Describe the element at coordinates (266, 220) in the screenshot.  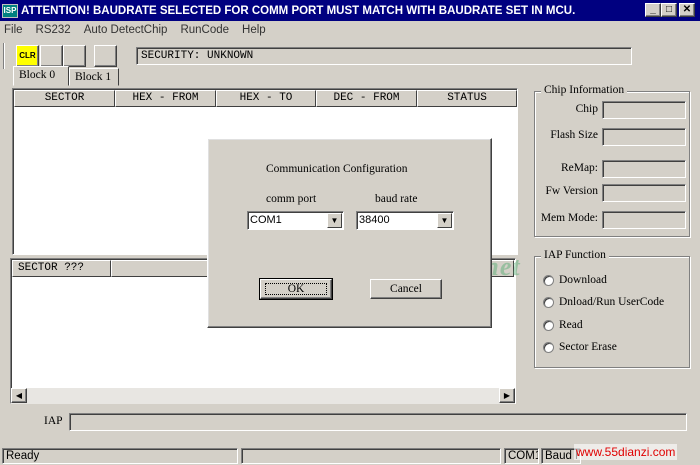
I see `comm-port-value: COM1` at that location.